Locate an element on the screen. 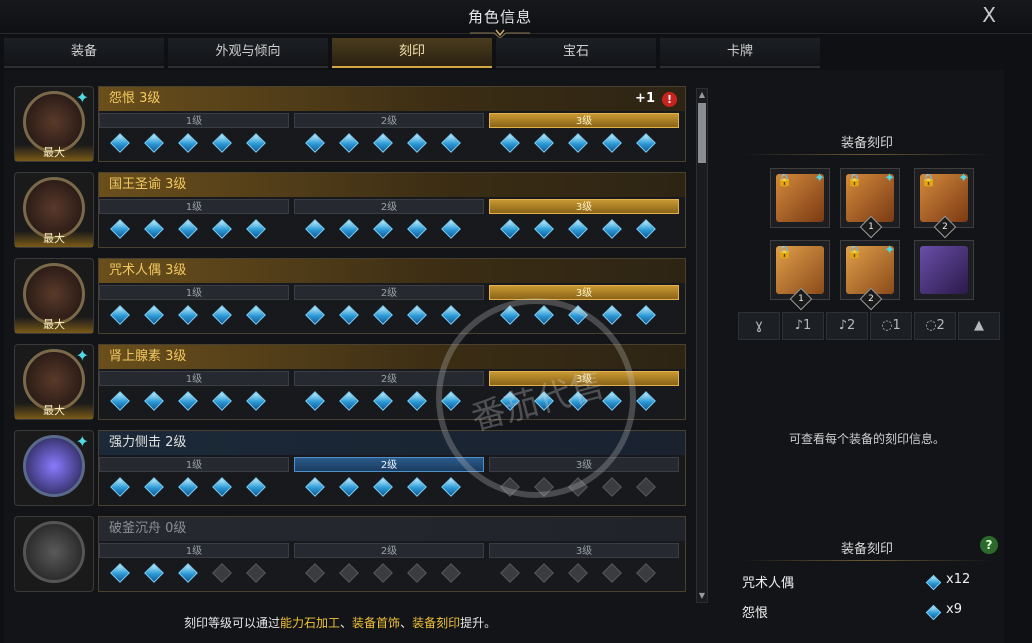 This screenshot has width=1032, height=643. engraving-name: 破釜沉舟 0级 is located at coordinates (392, 529).